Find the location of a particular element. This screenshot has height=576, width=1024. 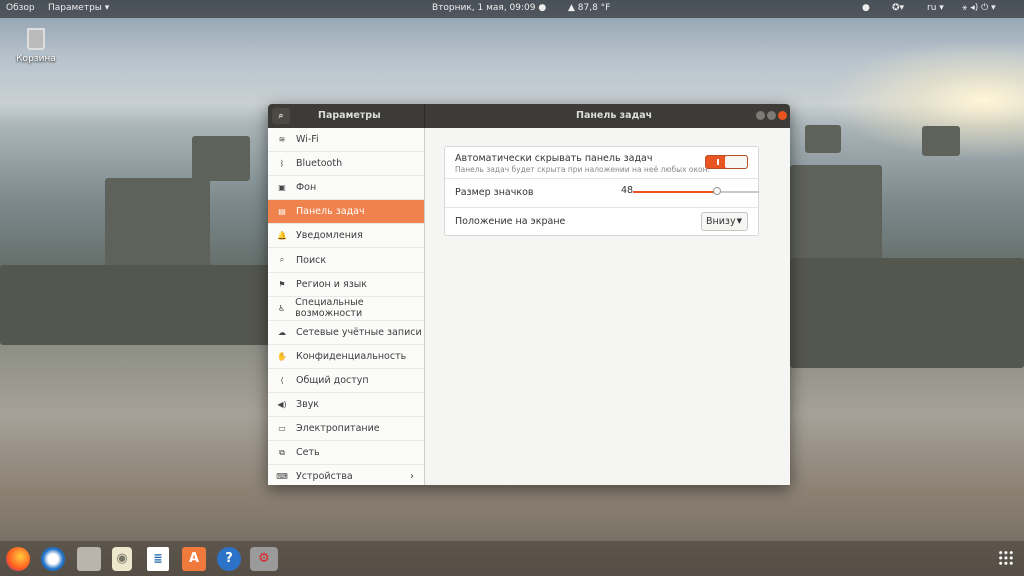

sidebar-item: ▣ Фон is located at coordinates (346, 188).